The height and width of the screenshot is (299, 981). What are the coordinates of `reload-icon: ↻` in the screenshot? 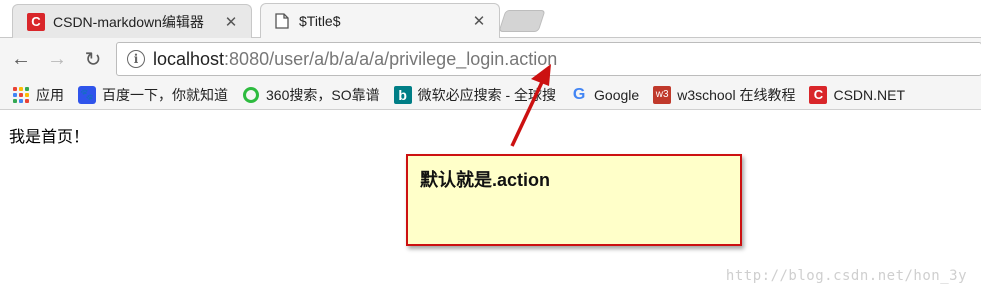 It's located at (93, 59).